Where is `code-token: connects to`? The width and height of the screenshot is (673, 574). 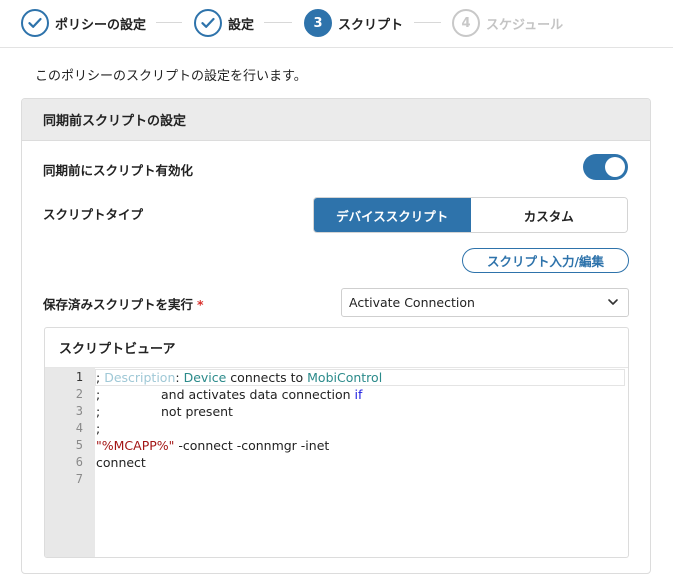
code-token: connects to is located at coordinates (267, 377).